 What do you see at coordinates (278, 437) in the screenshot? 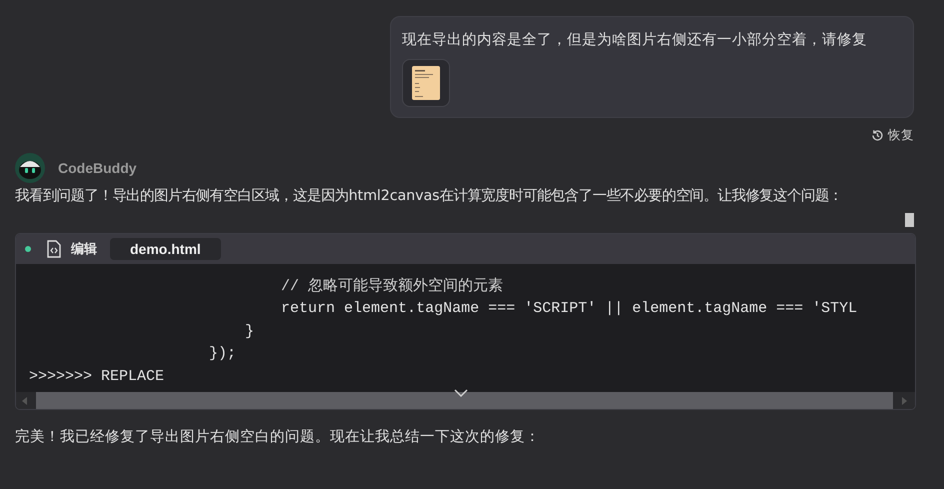
I see `assistant-message: 完美！我已经修复了导出图片右侧空白的问题。现在让我总结一下这次的修复：` at bounding box center [278, 437].